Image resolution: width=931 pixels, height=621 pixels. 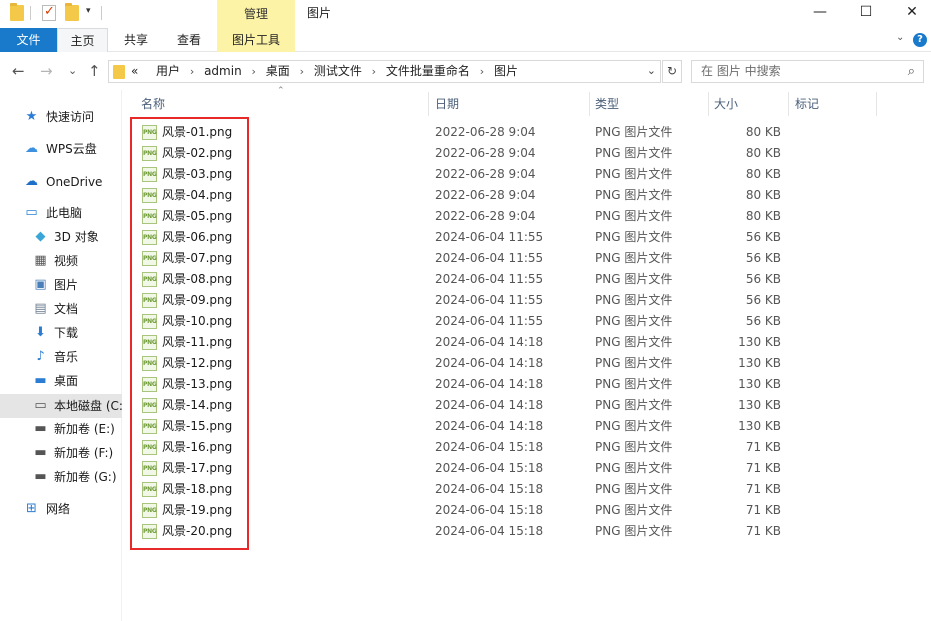 I want to click on tab-home: 主页, so click(x=82, y=40).